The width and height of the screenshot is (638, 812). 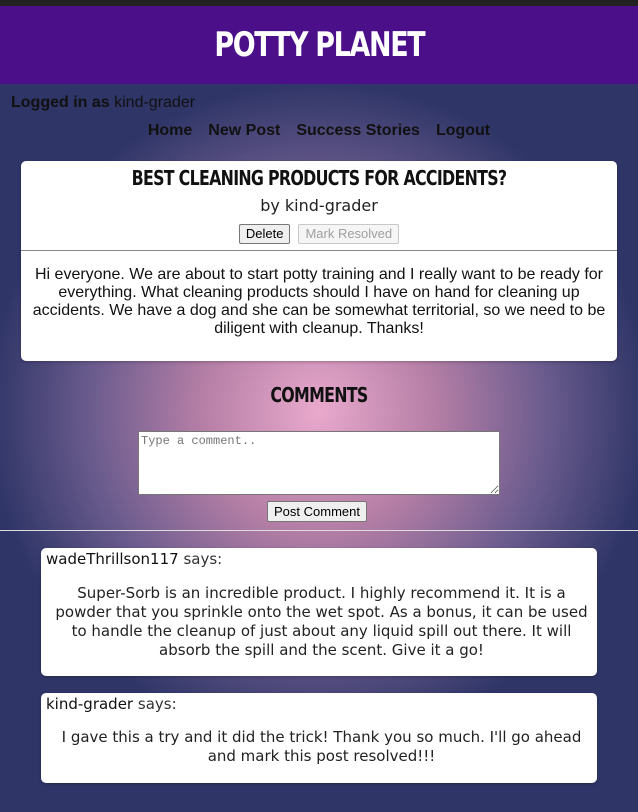 What do you see at coordinates (60, 102) in the screenshot?
I see `login-prefix: Logged in as` at bounding box center [60, 102].